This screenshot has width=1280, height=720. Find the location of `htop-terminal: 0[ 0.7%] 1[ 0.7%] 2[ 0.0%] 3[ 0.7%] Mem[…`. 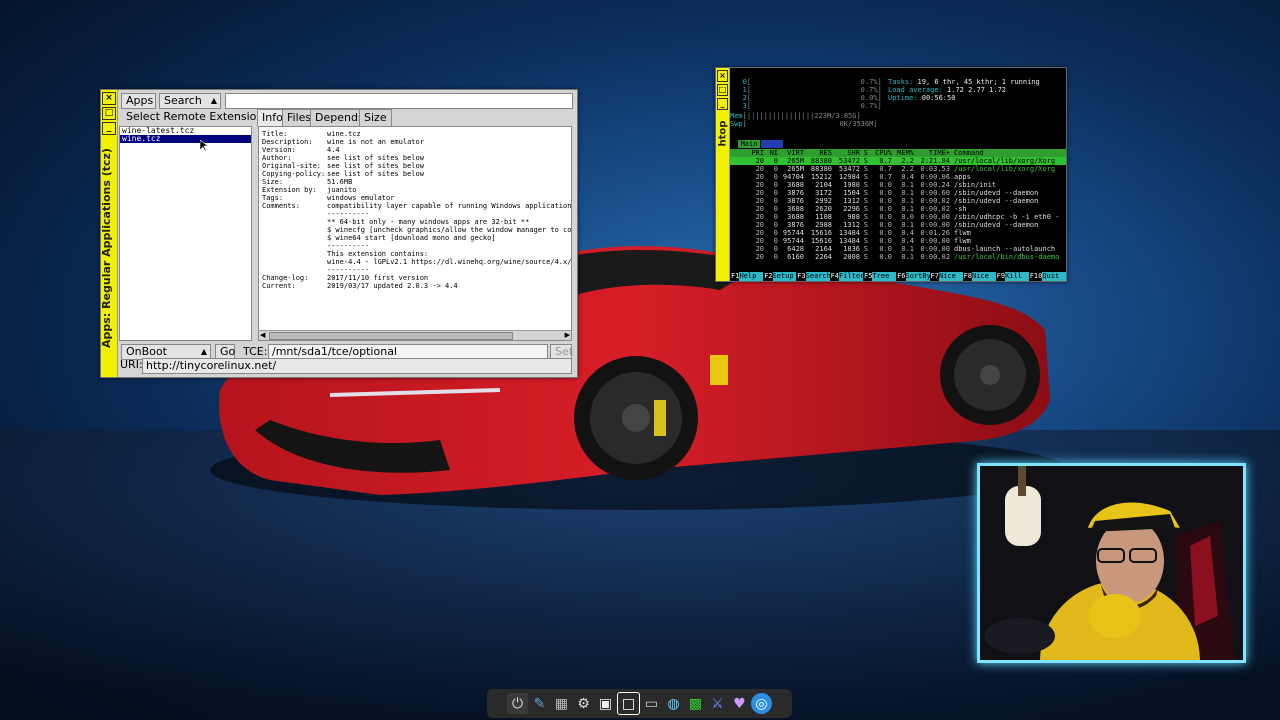

htop-terminal: 0[ 0.7%] 1[ 0.7%] 2[ 0.0%] 3[ 0.7%] Mem[… is located at coordinates (898, 174).